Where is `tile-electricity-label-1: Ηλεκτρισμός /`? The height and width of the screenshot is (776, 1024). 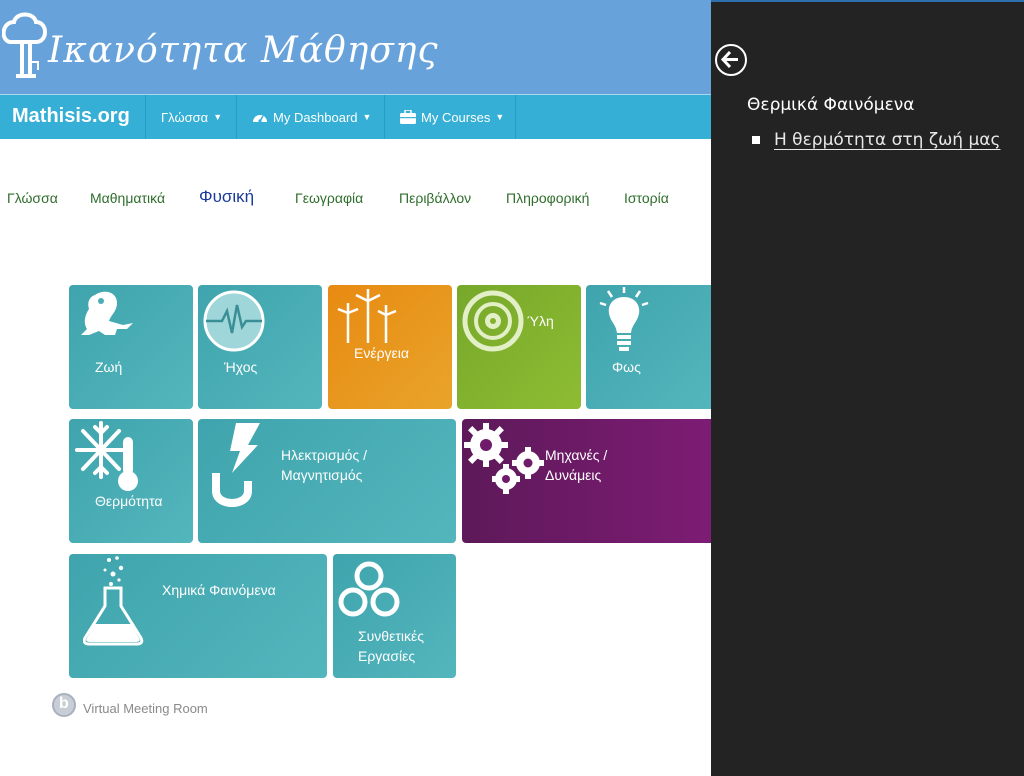 tile-electricity-label-1: Ηλεκτρισμός / is located at coordinates (324, 455).